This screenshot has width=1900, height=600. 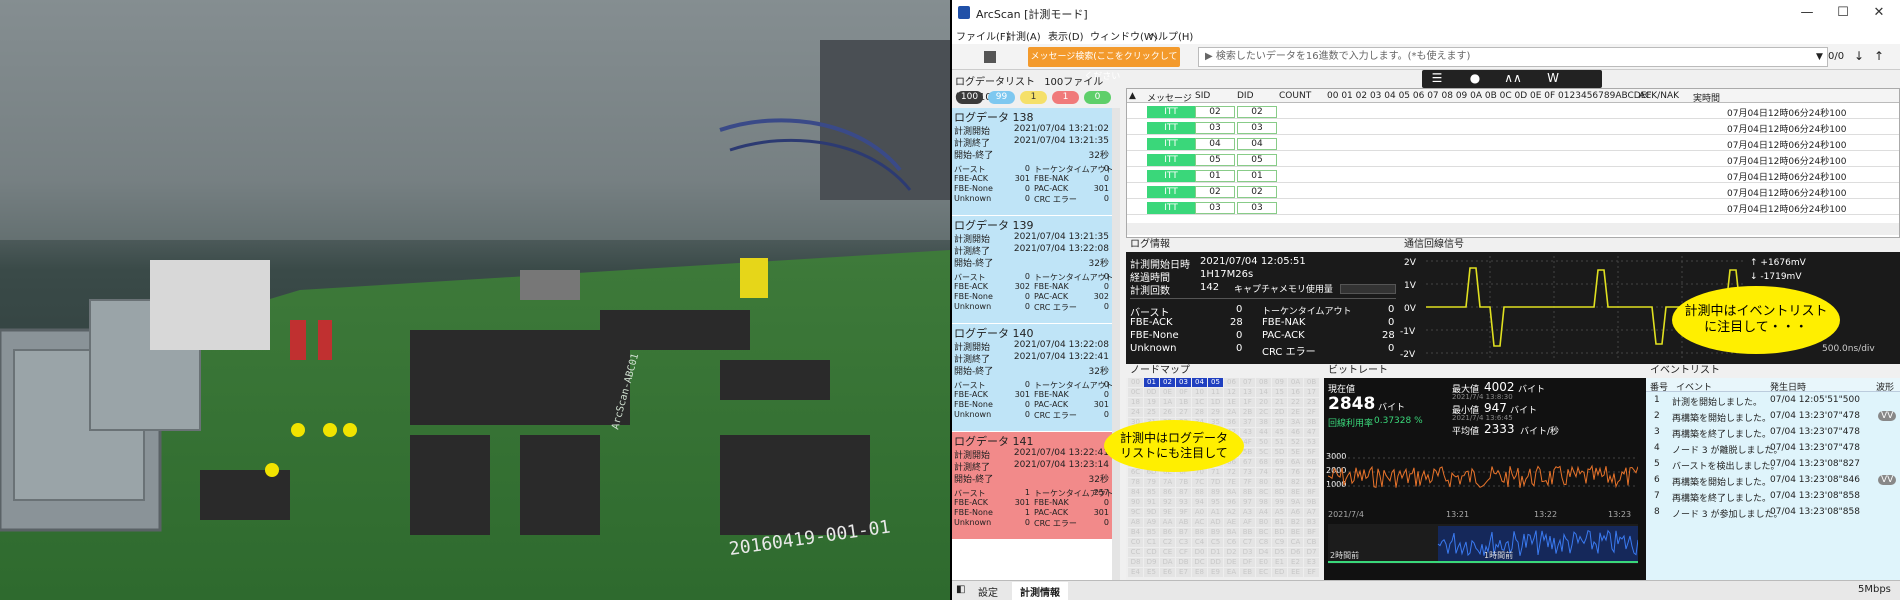 I want to click on node-cell: 87, so click(x=1183, y=492).